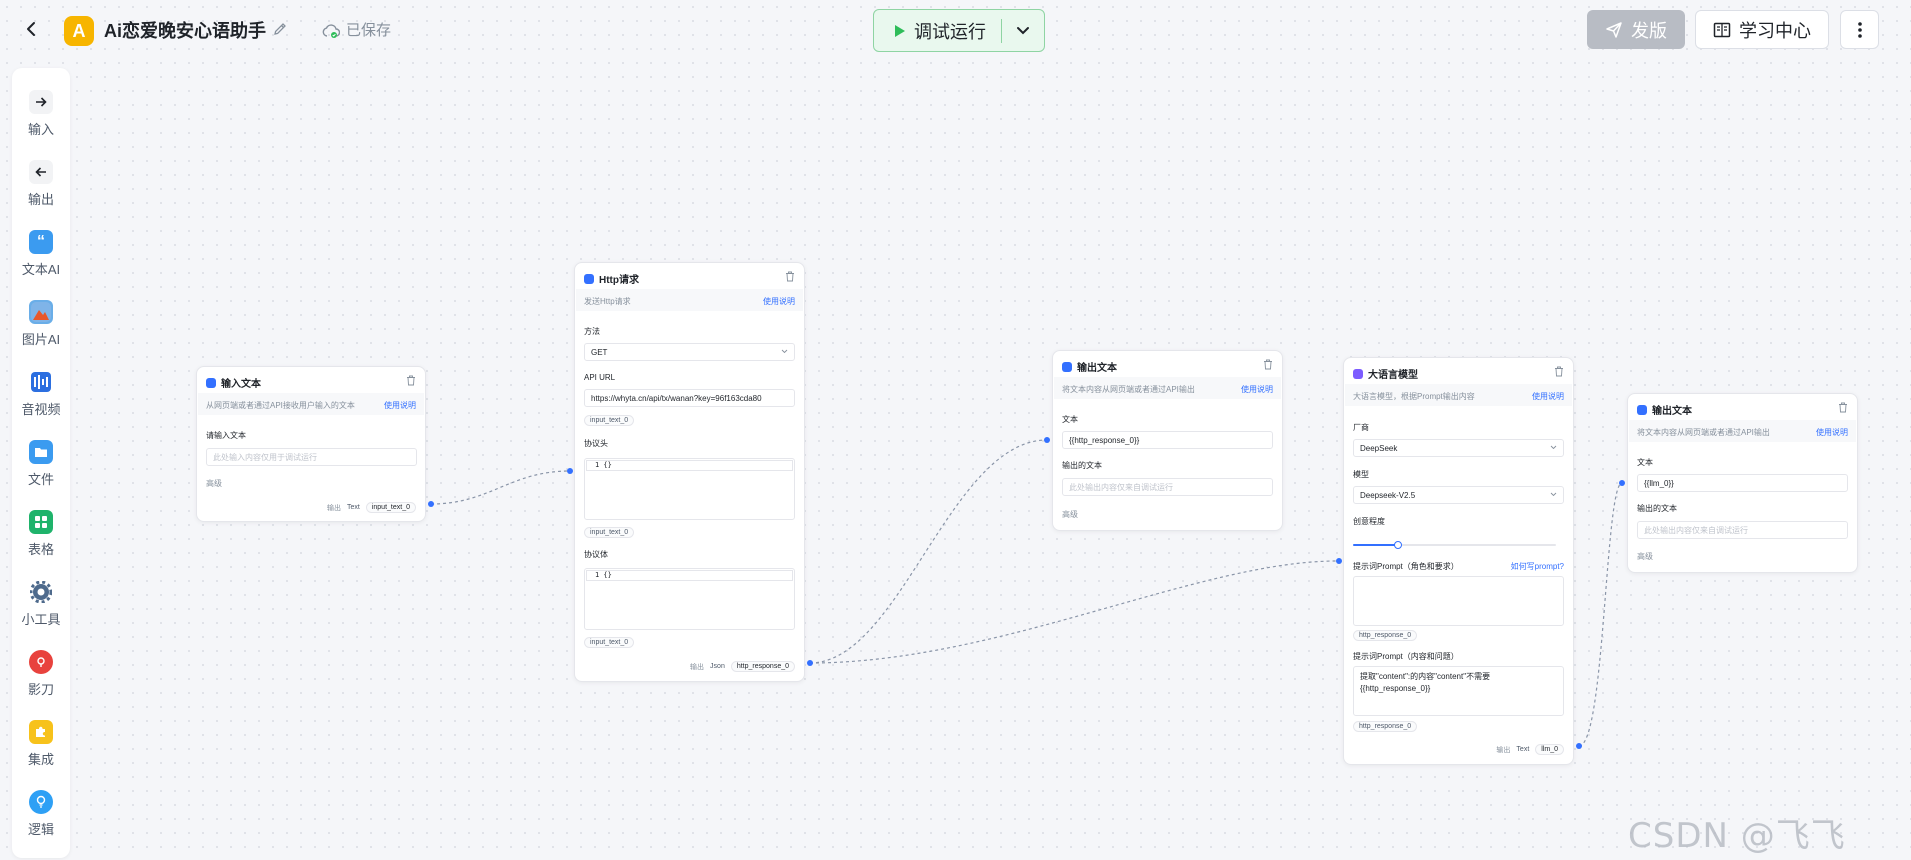  What do you see at coordinates (1537, 566) in the screenshot?
I see `how-to-write-prompt-link: 如何写prompt?` at bounding box center [1537, 566].